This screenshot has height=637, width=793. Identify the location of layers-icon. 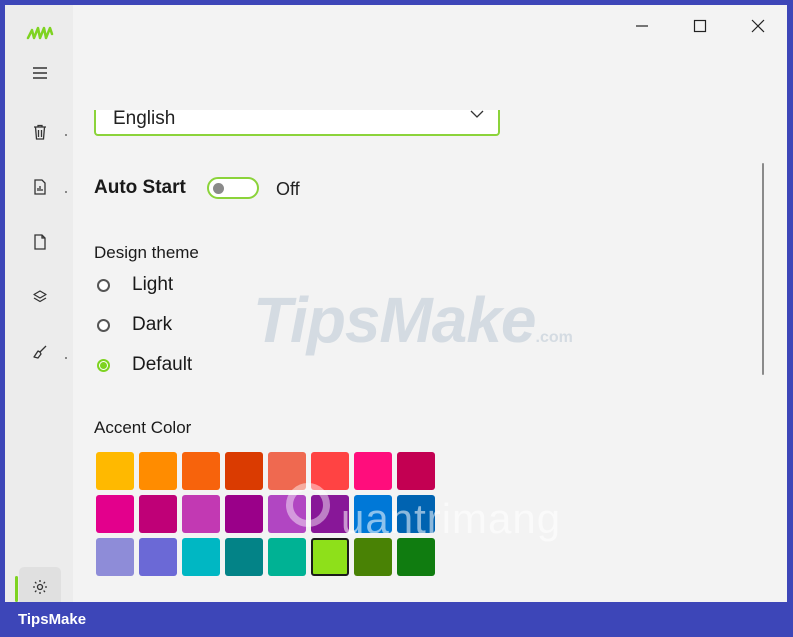
(40, 296).